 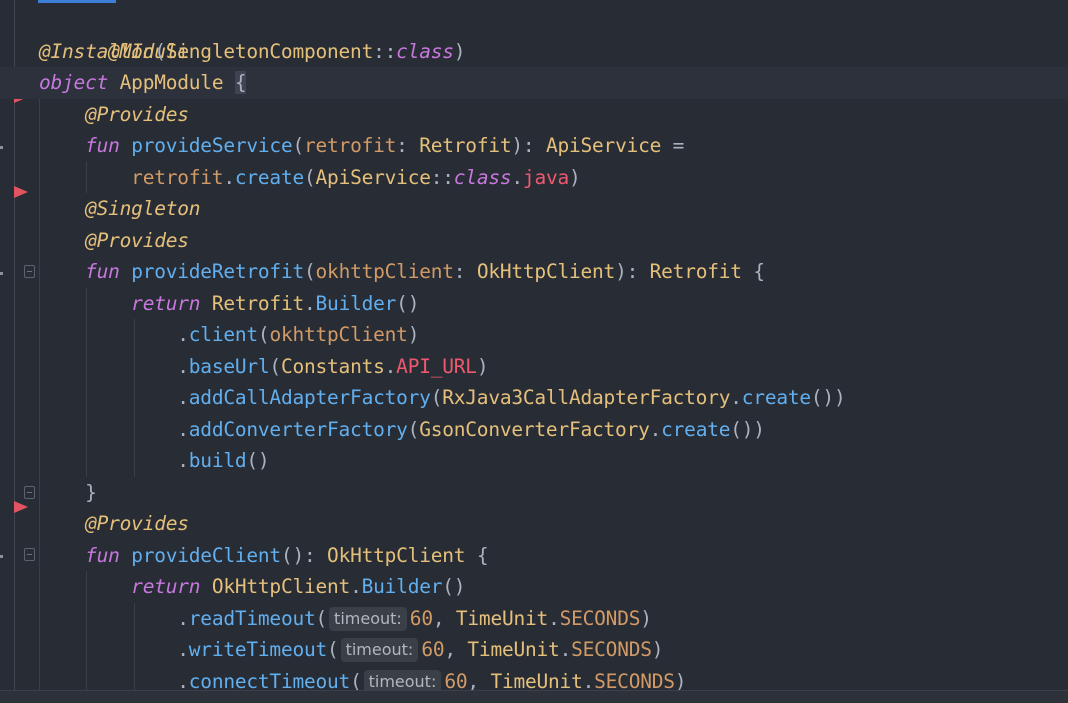 What do you see at coordinates (553, 587) in the screenshot?
I see `code-line: return OkHttpClient.Builder()` at bounding box center [553, 587].